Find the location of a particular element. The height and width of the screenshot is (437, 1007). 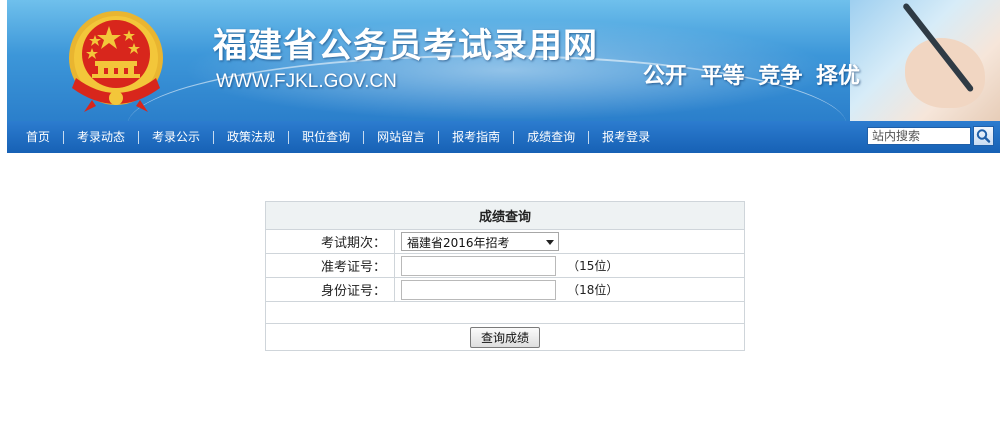

spacer-row is located at coordinates (505, 312).